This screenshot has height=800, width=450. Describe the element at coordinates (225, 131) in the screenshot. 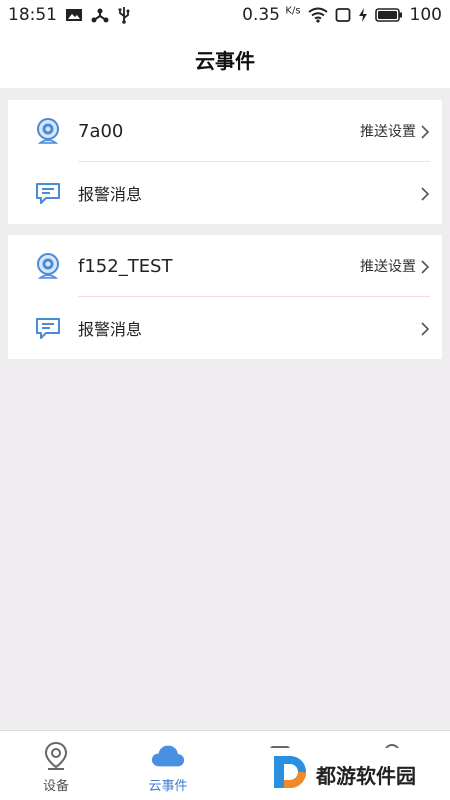

I see `device-row: 7a00 推送设置` at that location.